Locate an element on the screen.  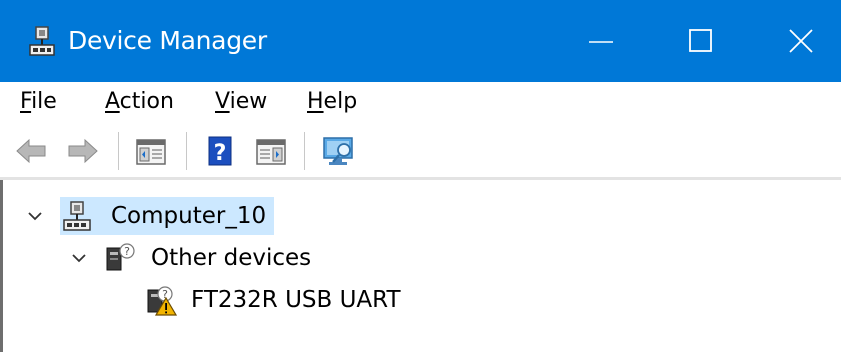
tree-node-other-devices: ? Other devices is located at coordinates (168, 258).